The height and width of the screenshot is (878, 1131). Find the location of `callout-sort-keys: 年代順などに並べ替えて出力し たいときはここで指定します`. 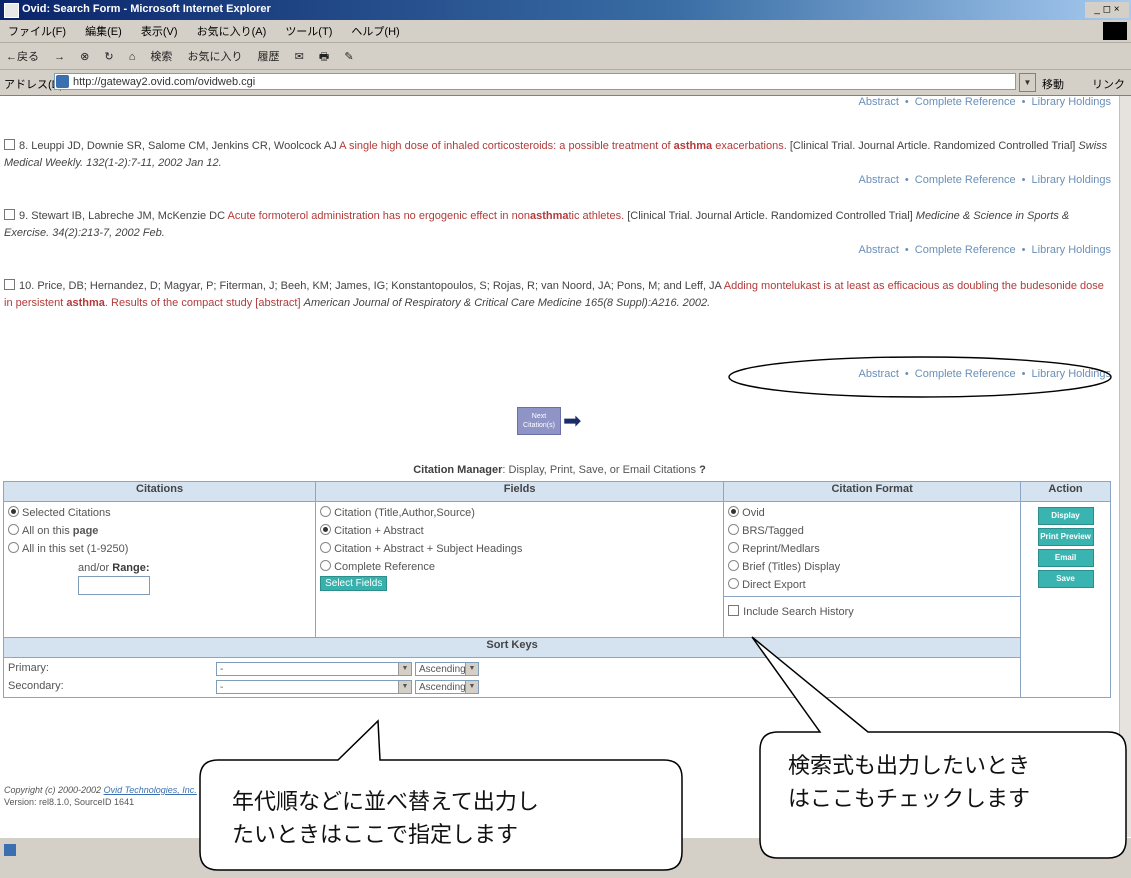

callout-sort-keys: 年代順などに並べ替えて出力し たいときはここで指定します is located at coordinates (385, 819).